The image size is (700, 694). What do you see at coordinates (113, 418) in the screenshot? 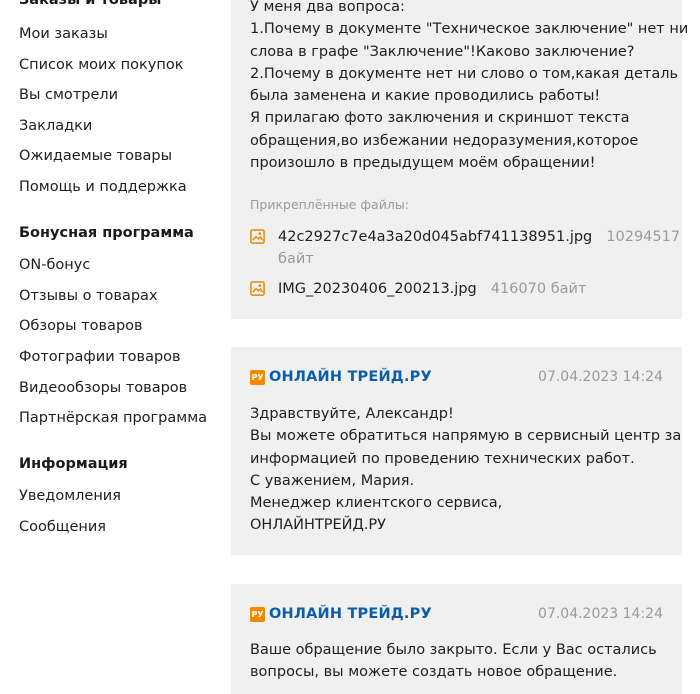
I see `sidebar-item-partner-program: Партнёрская программа` at bounding box center [113, 418].